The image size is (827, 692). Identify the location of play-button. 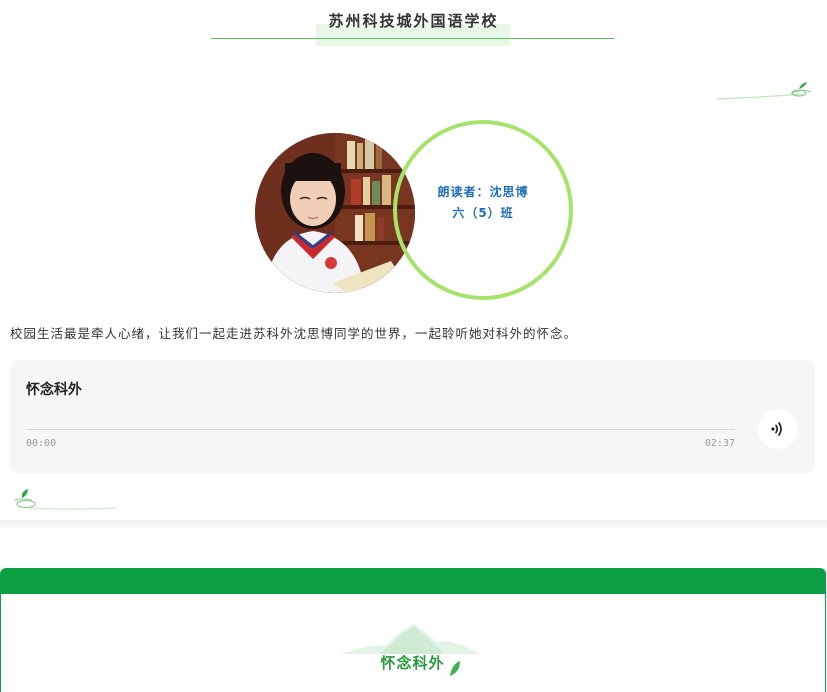
(778, 429).